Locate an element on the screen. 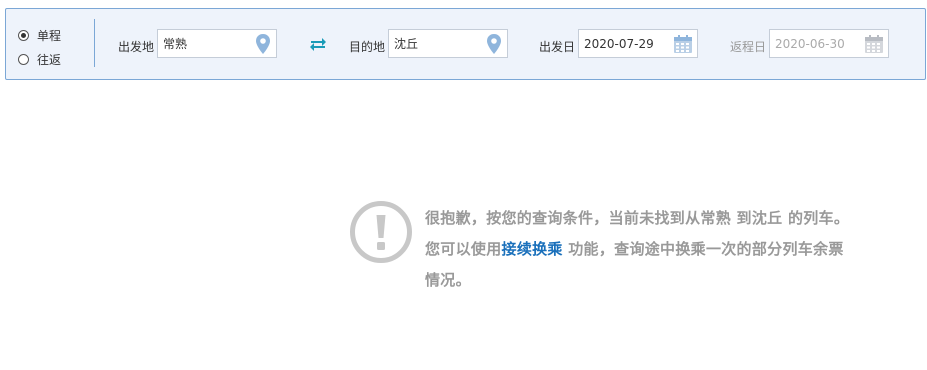 The height and width of the screenshot is (370, 927). trip-type-group: 单程 往返 is located at coordinates (39, 47).